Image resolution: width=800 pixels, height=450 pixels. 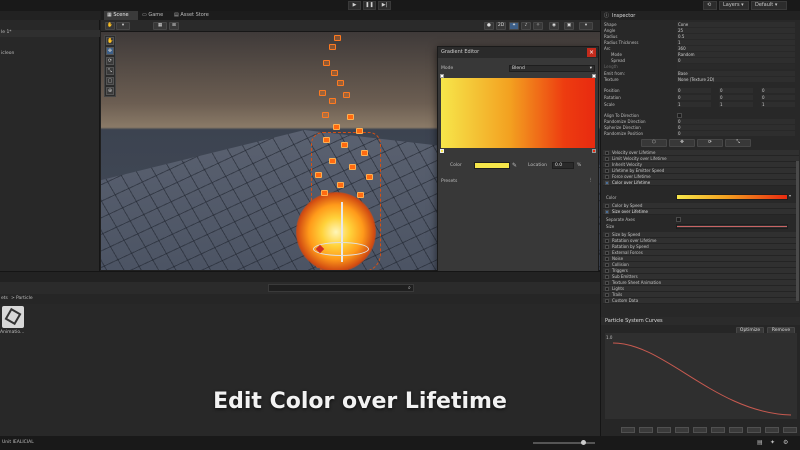 I want to click on inspector-scrollbar, so click(x=797, y=231).